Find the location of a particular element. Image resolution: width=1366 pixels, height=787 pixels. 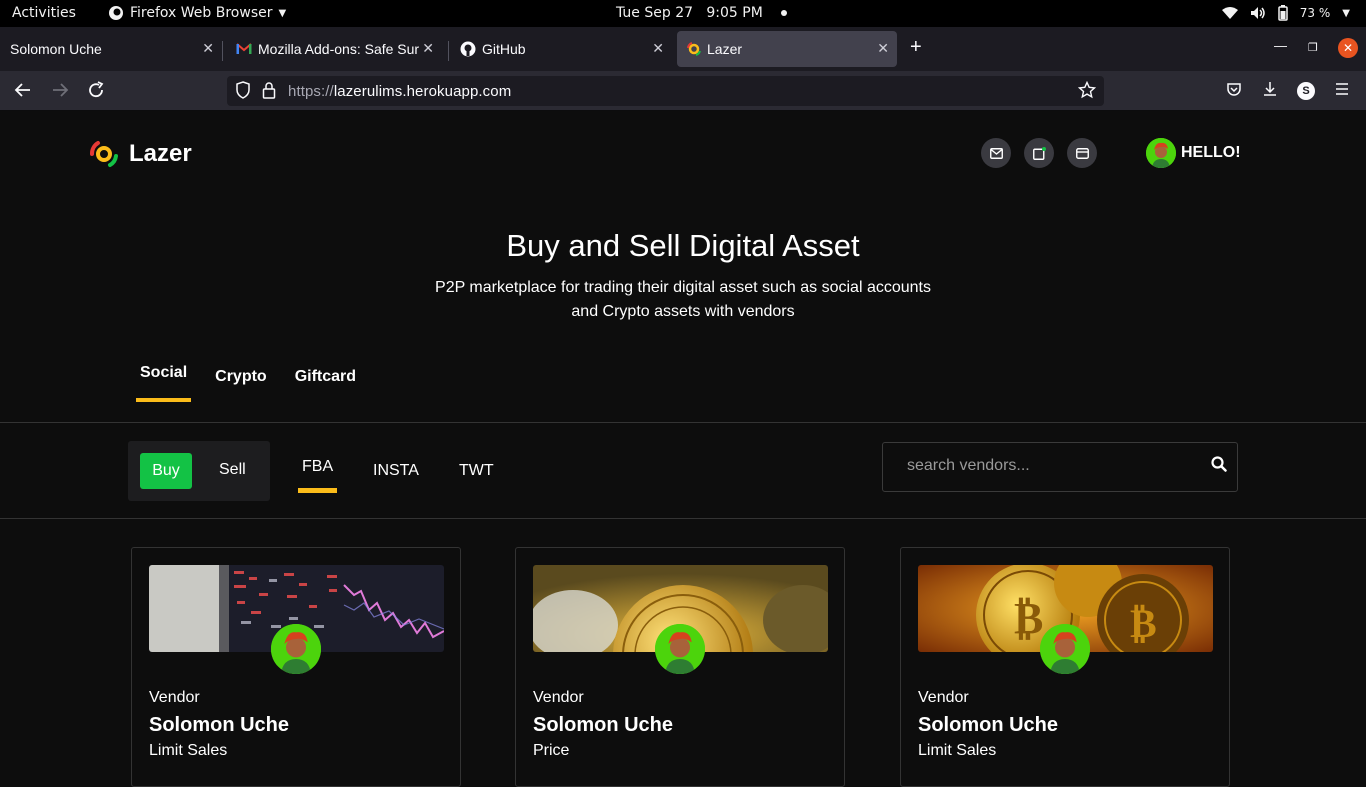

mail-icon is located at coordinates (996, 153).